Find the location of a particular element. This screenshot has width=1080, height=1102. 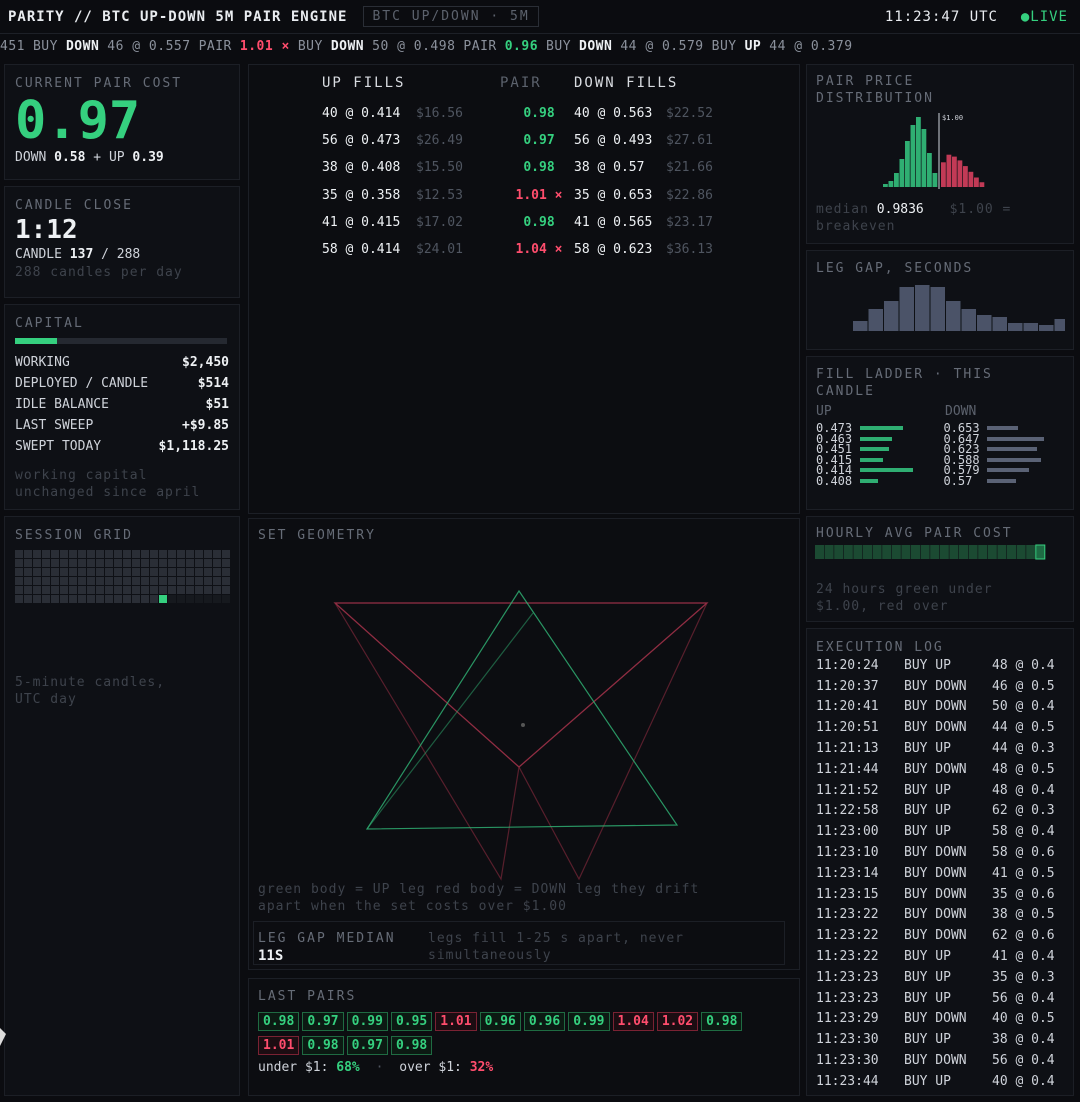

log-qty: 38 @ 0.5 is located at coordinates (1023, 915).